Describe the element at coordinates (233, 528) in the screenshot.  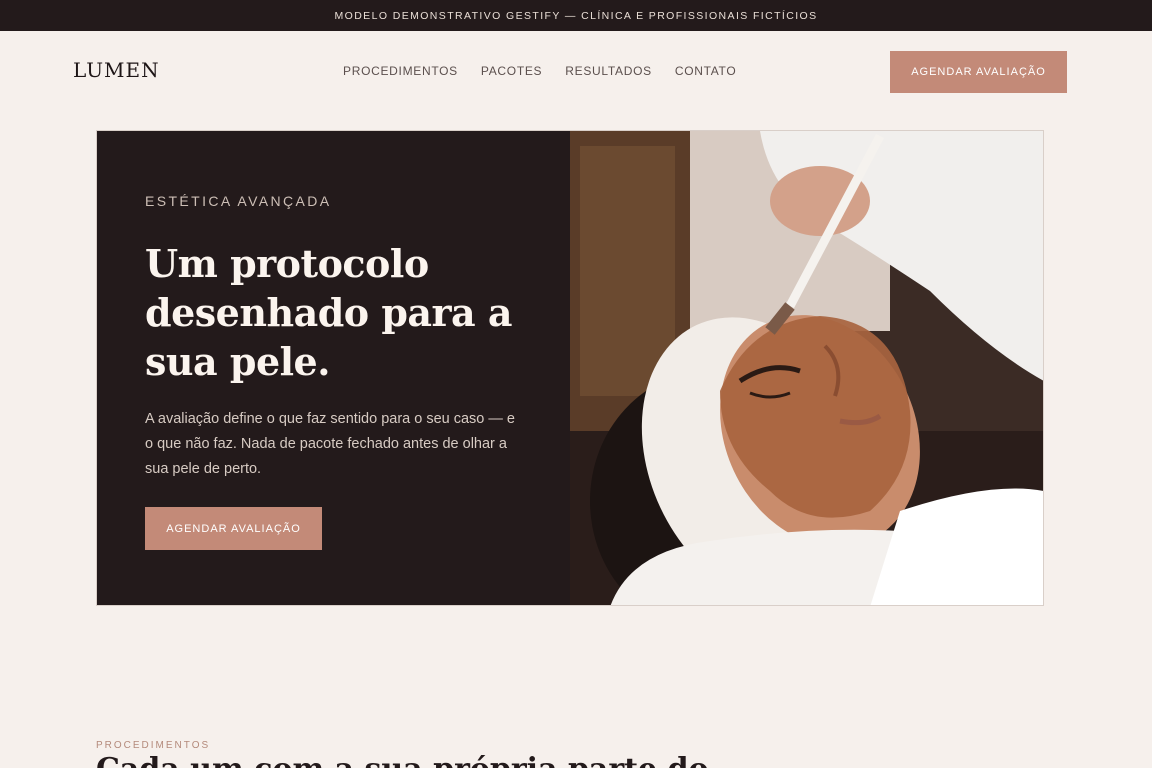
I see `hero-schedule-button: AGENDAR AVALIAÇÃO` at that location.